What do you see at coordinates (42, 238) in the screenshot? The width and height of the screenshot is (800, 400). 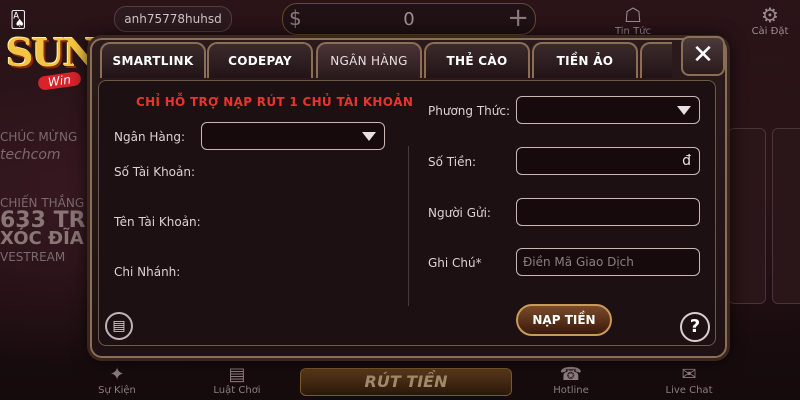 I see `promo-line: XÓC ĐĨA` at bounding box center [42, 238].